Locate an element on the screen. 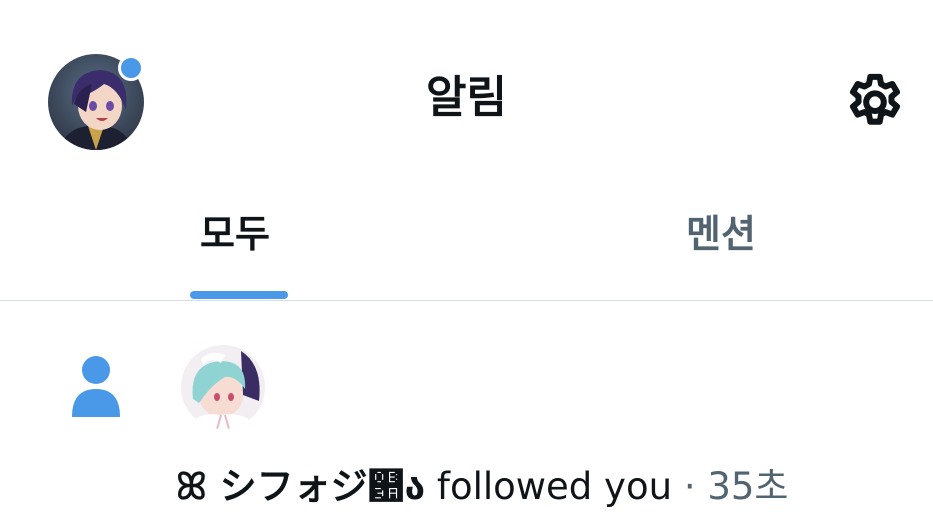  active-tab-indicator is located at coordinates (239, 295).